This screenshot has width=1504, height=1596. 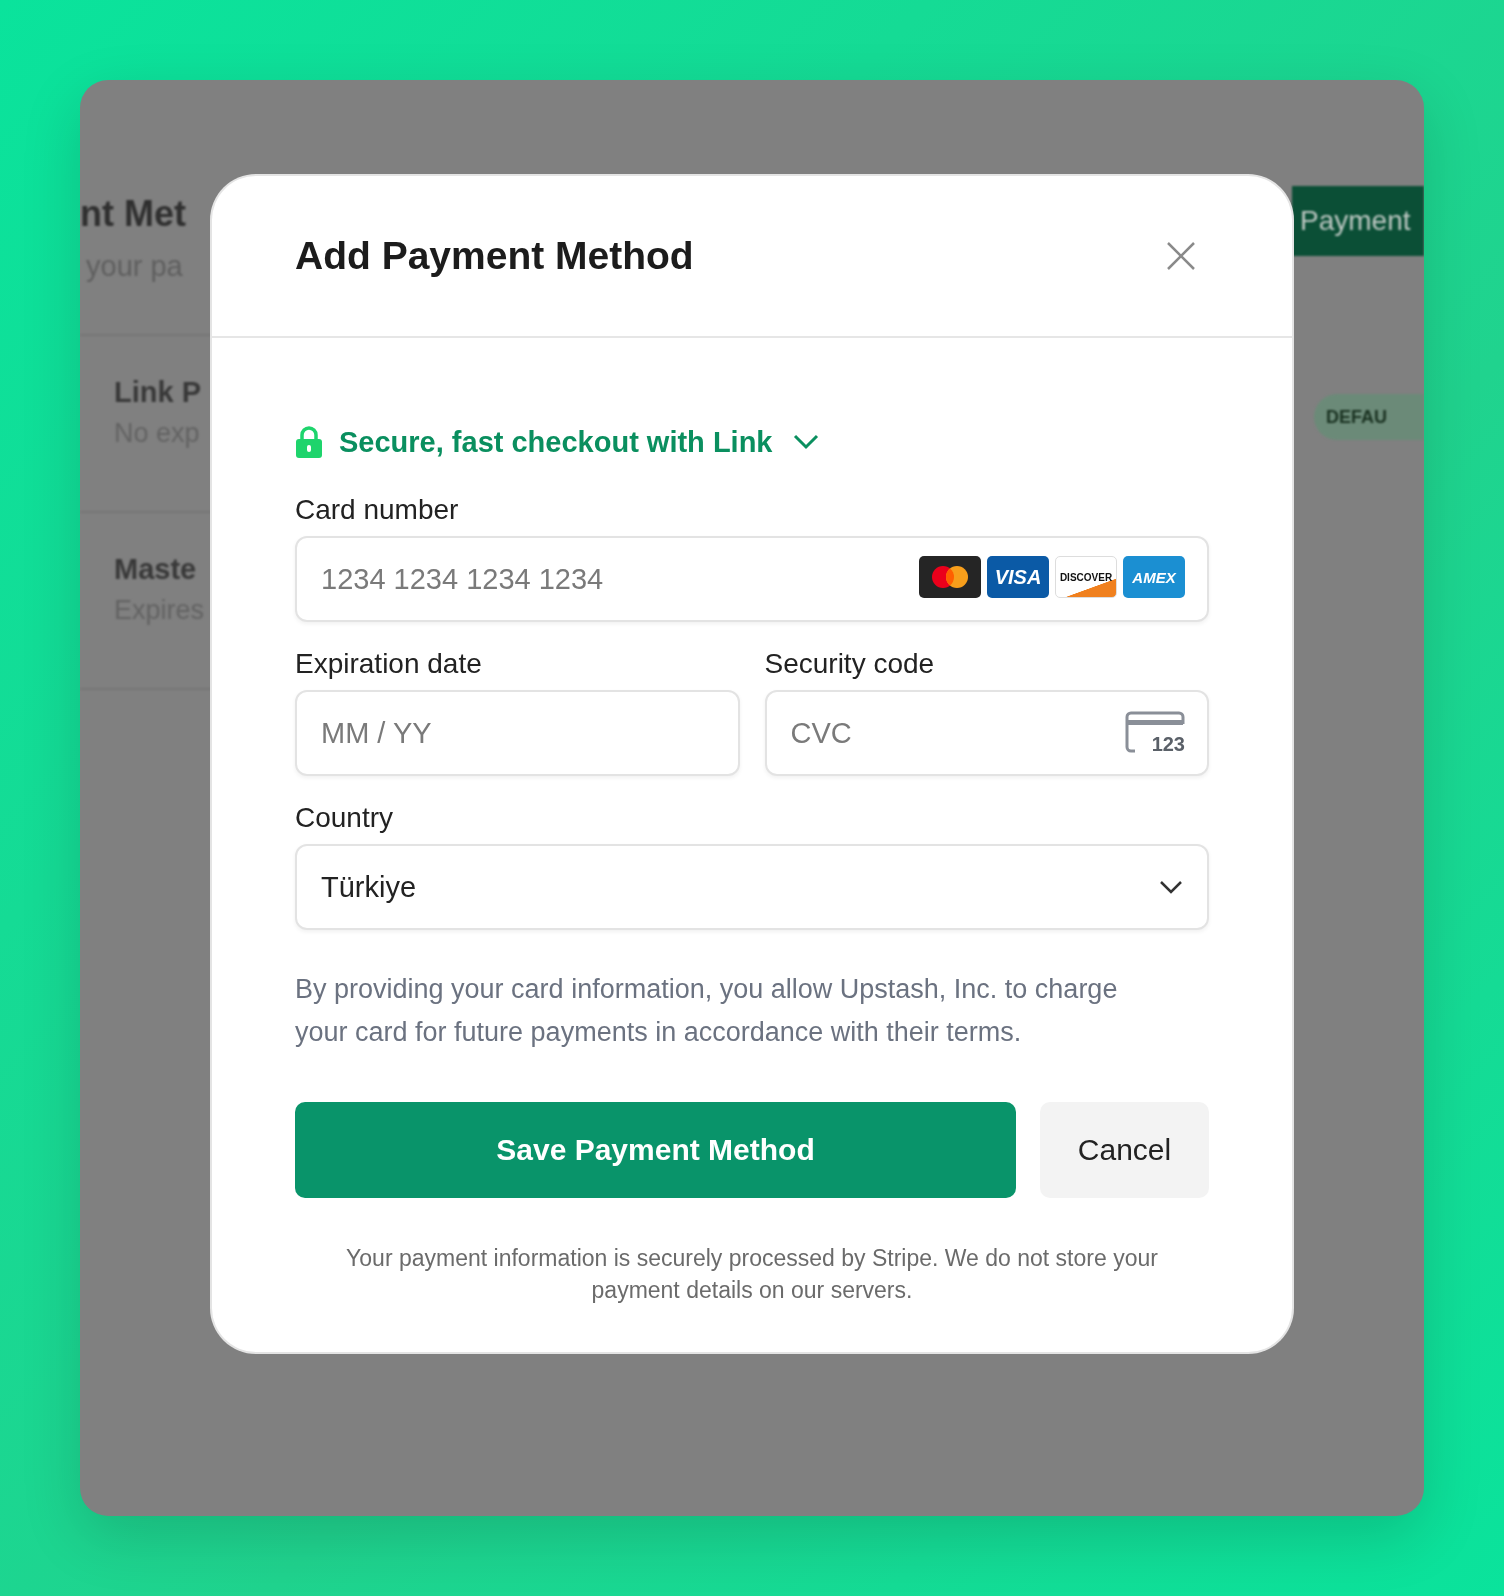 I want to click on country-select: Türkiye, so click(x=752, y=887).